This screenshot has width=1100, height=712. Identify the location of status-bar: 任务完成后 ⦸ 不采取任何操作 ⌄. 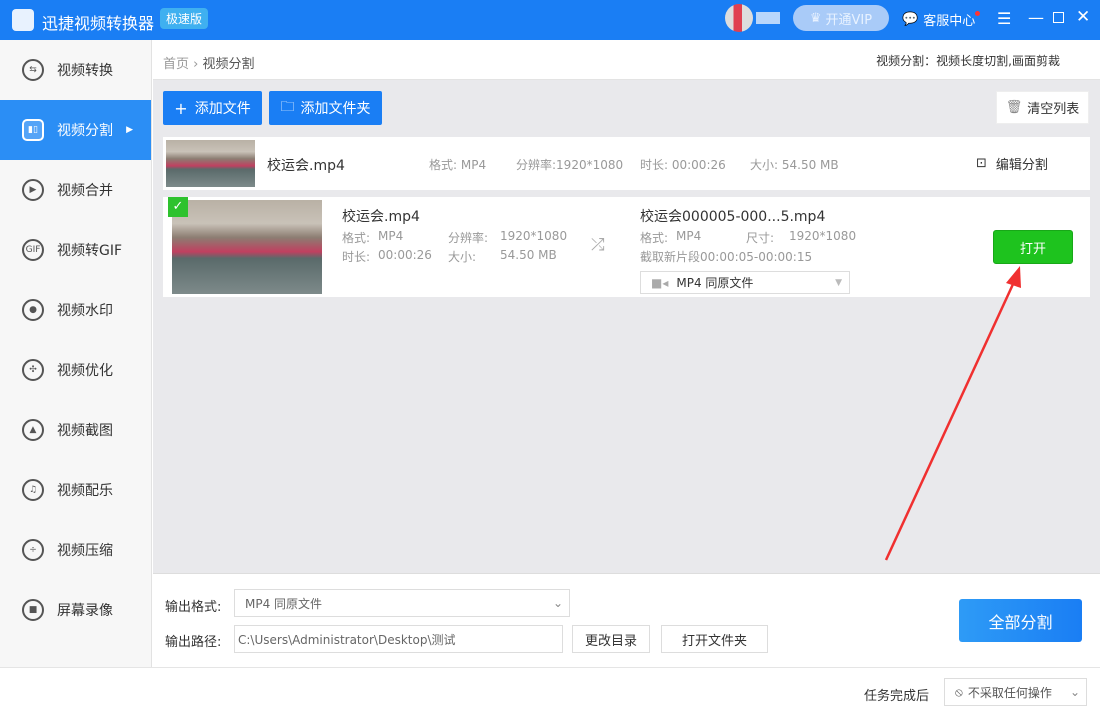
(550, 689).